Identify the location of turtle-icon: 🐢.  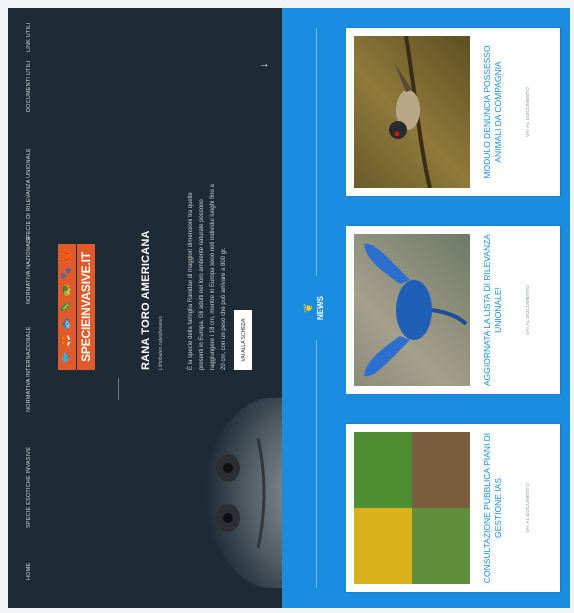
(66, 290).